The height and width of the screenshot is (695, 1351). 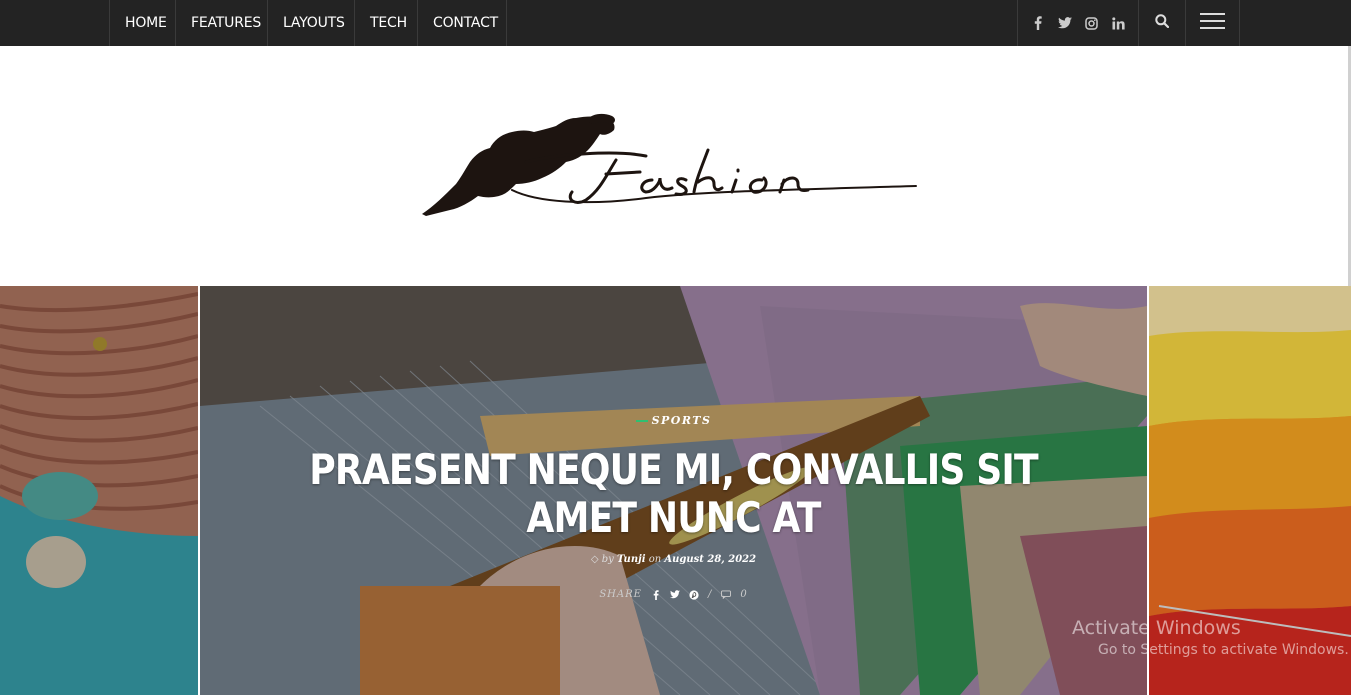 I want to click on share-pinterest-icon, so click(x=694, y=594).